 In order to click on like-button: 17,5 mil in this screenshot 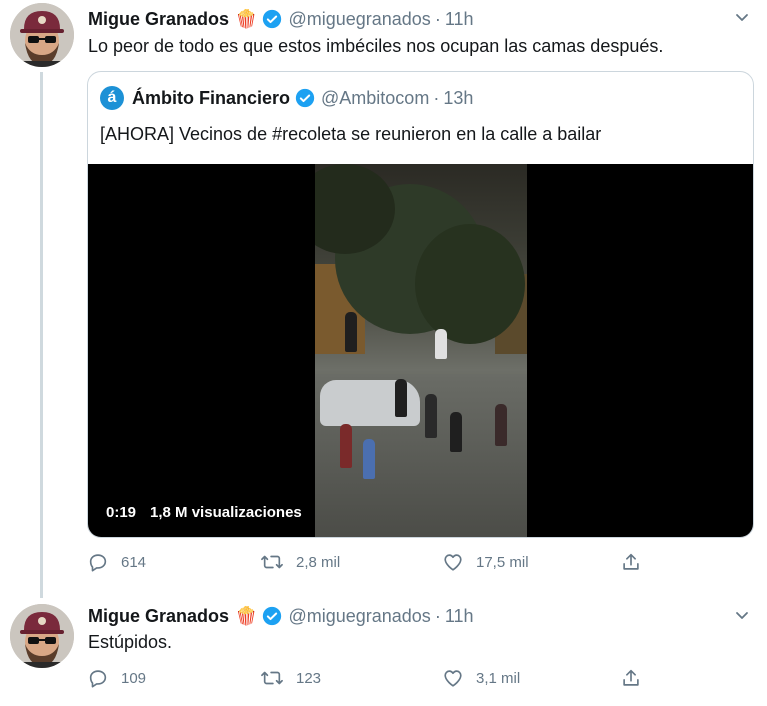, I will do `click(485, 562)`.